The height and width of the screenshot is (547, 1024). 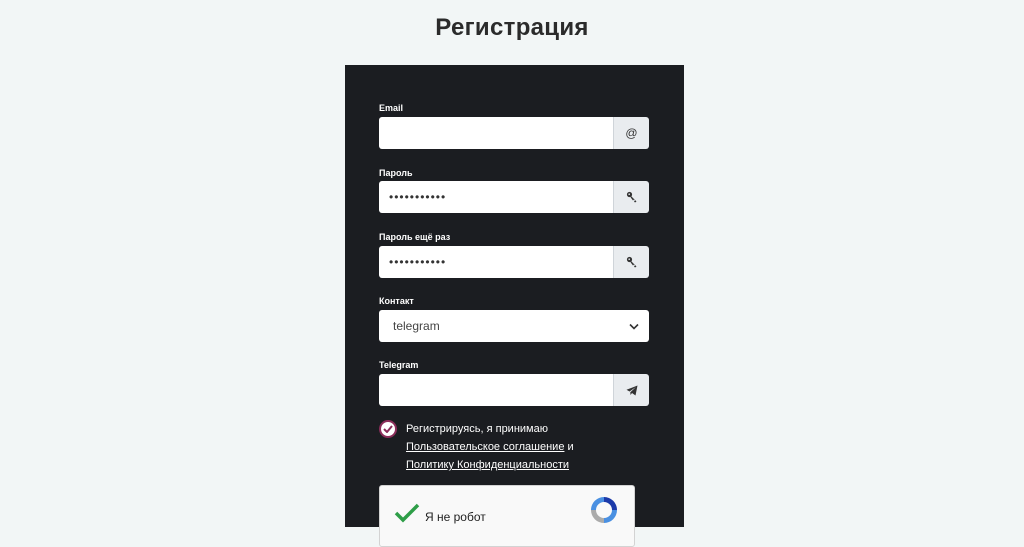 I want to click on captcha-label: Я не робот, so click(x=455, y=517).